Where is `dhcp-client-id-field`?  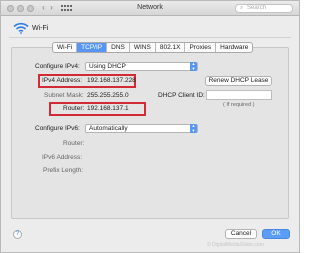
dhcp-client-id-field is located at coordinates (239, 95).